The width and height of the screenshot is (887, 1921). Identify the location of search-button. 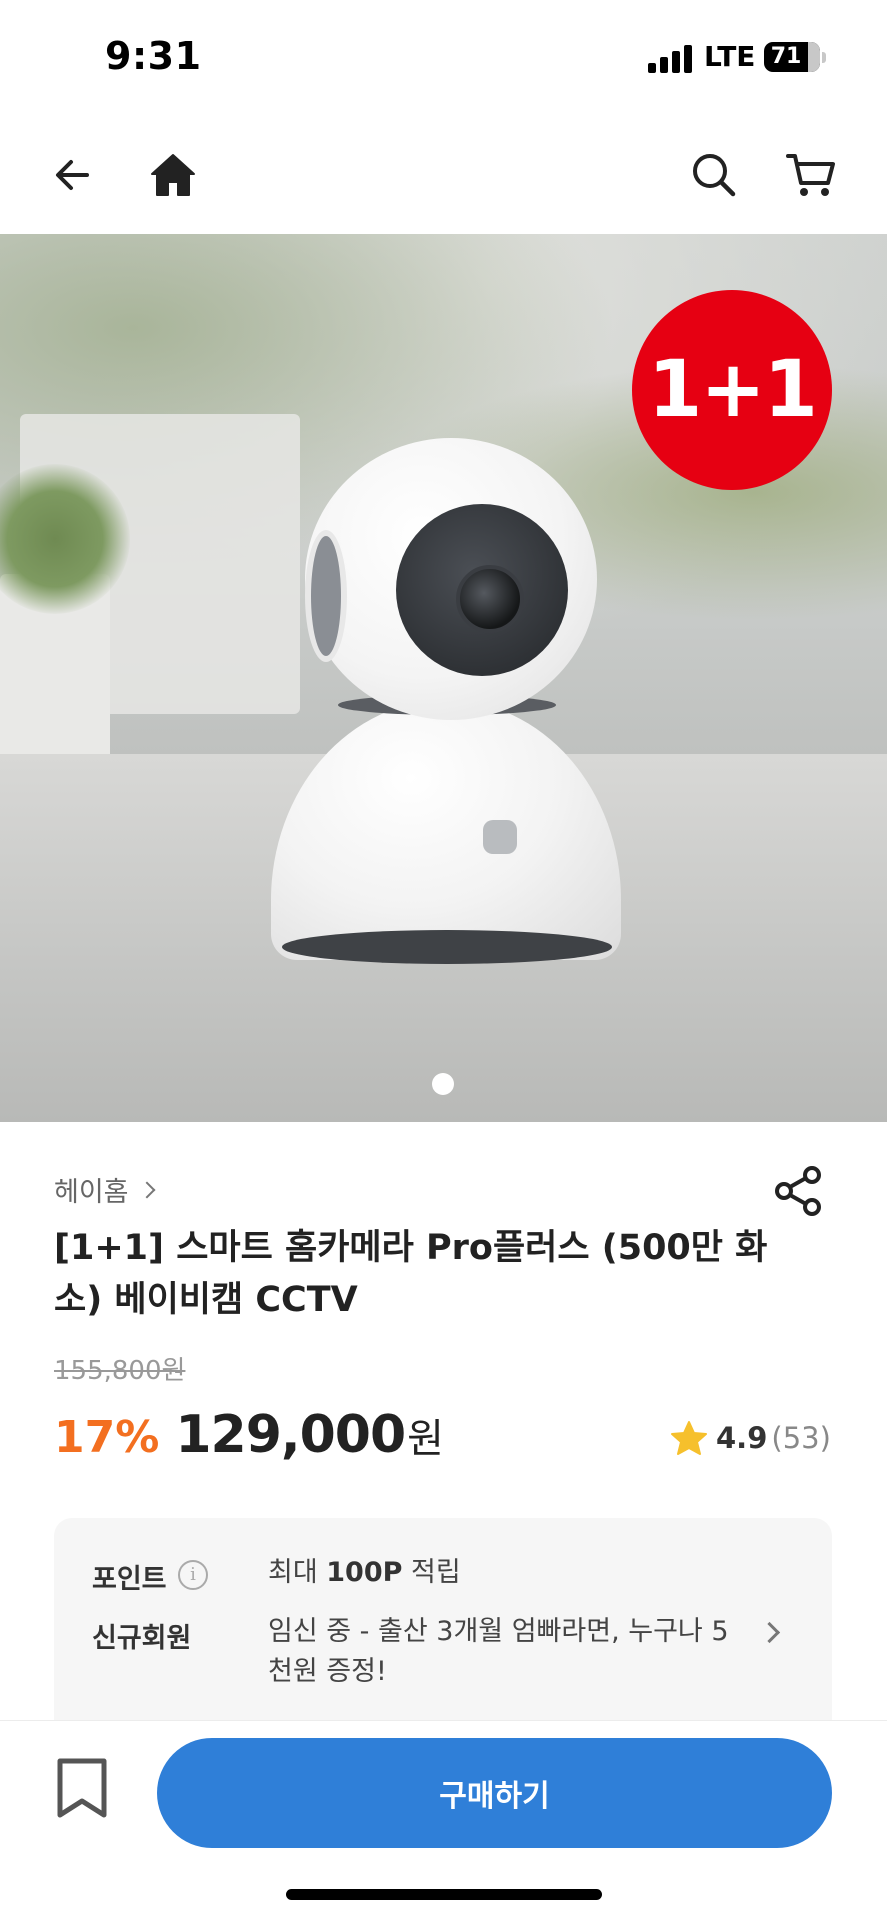
(714, 175).